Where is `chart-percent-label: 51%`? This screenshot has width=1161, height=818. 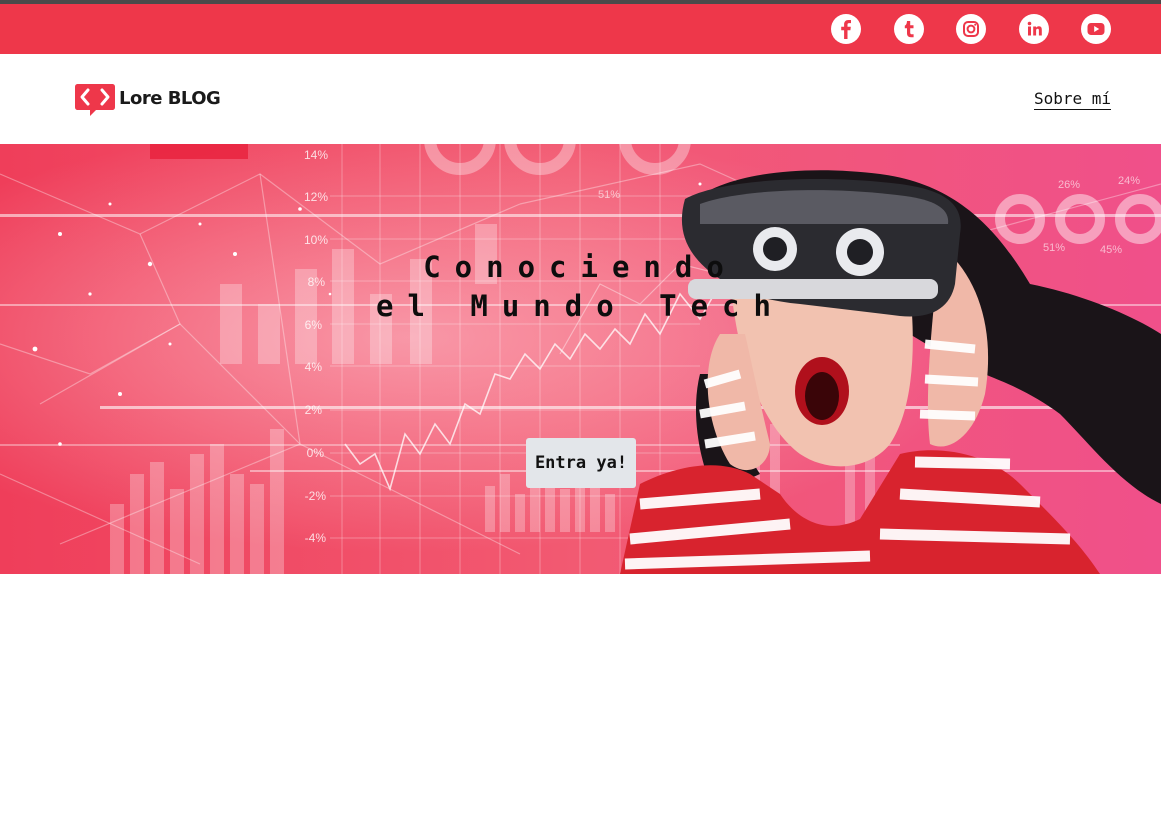
chart-percent-label: 51% is located at coordinates (609, 195).